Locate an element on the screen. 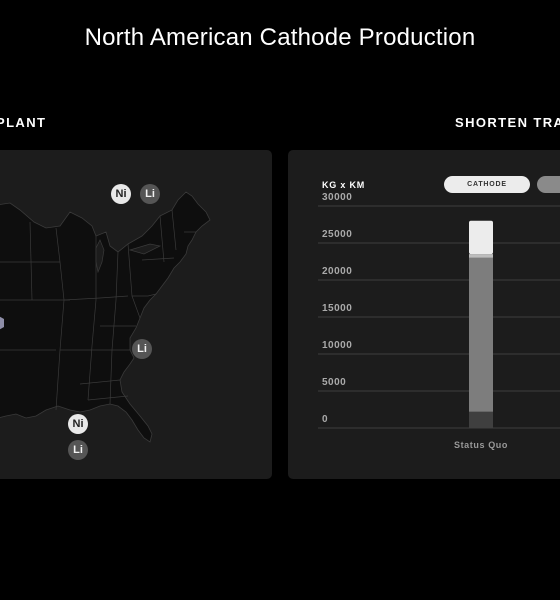 The height and width of the screenshot is (600, 560). page-title: North American Cathode Production is located at coordinates (280, 37).